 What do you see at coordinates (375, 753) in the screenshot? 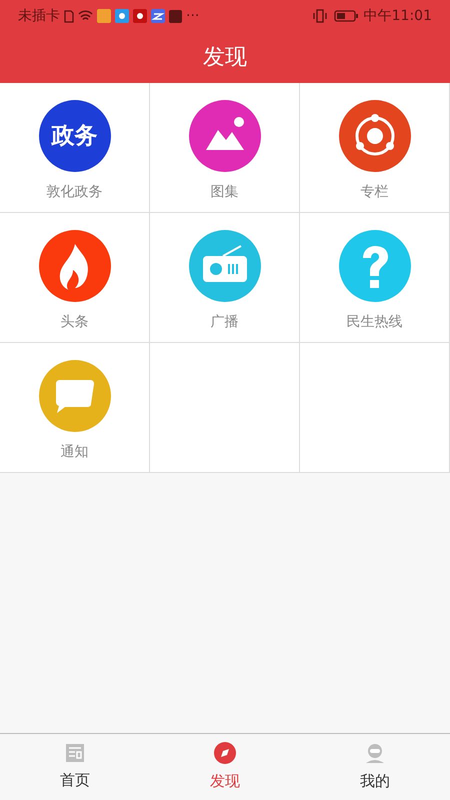
I see `user-icon` at bounding box center [375, 753].